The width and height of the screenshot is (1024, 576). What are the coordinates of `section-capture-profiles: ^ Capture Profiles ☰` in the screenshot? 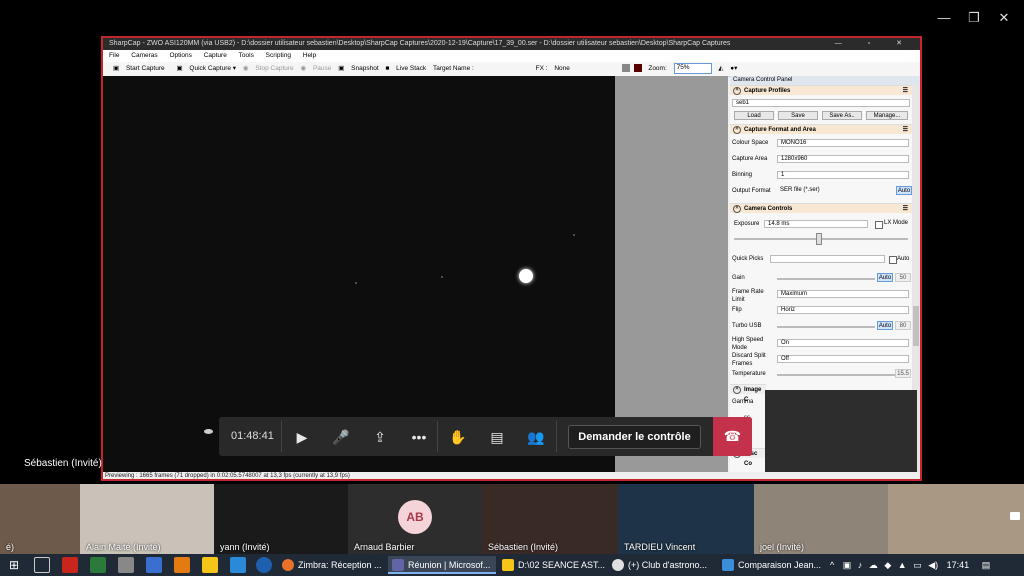 It's located at (821, 90).